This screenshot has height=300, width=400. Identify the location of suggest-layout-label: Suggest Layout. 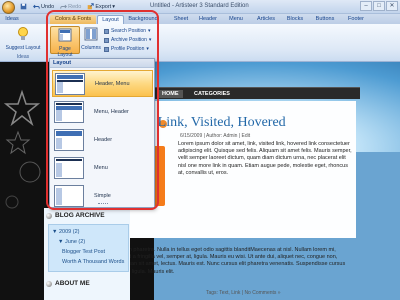
(23, 48).